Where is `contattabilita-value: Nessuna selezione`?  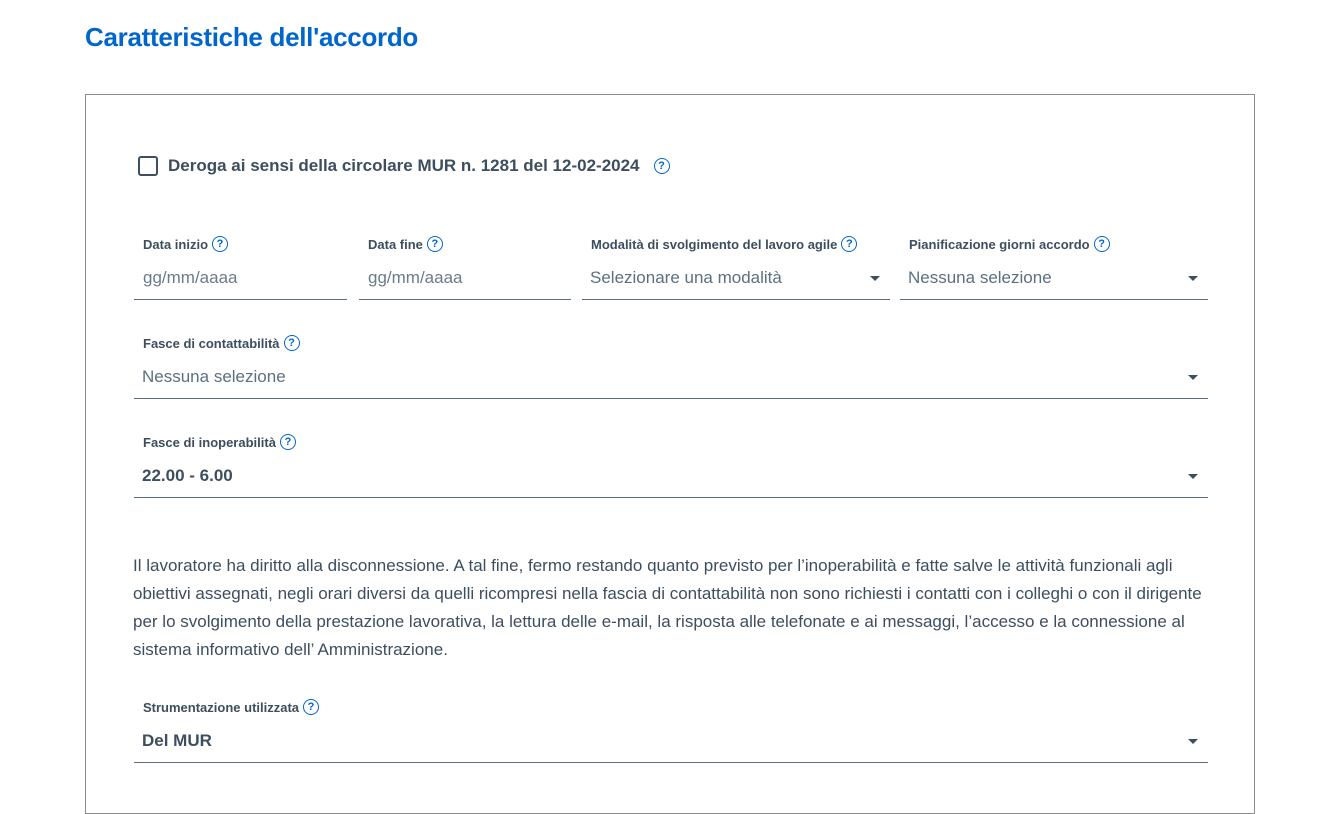 contattabilita-value: Nessuna selezione is located at coordinates (214, 376).